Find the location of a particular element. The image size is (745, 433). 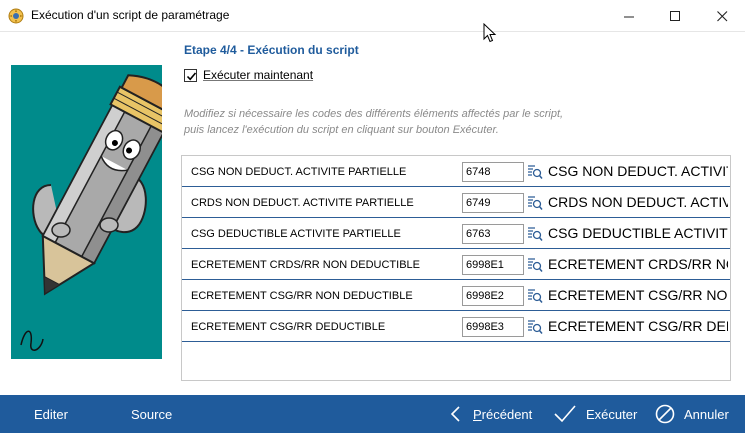

action-bar: Editer Source Précédent Exécuter Annuler is located at coordinates (372, 414).